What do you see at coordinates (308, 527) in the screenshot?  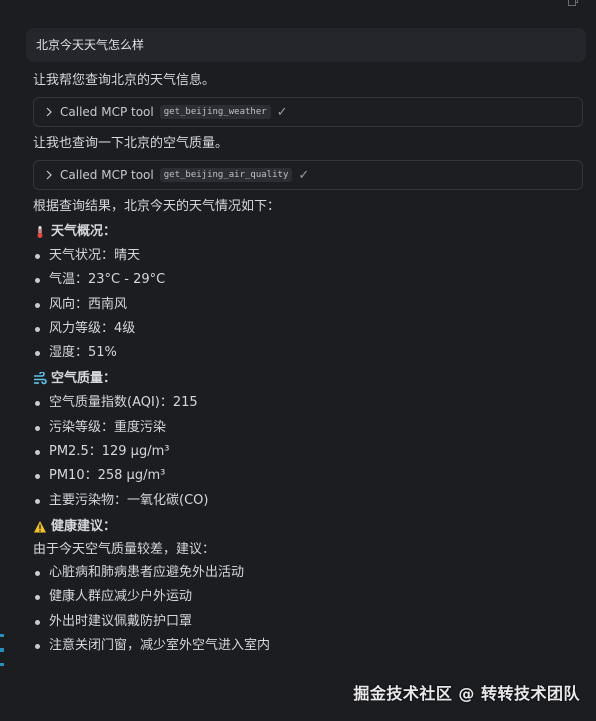 I see `health-heading: 健康建议：` at bounding box center [308, 527].